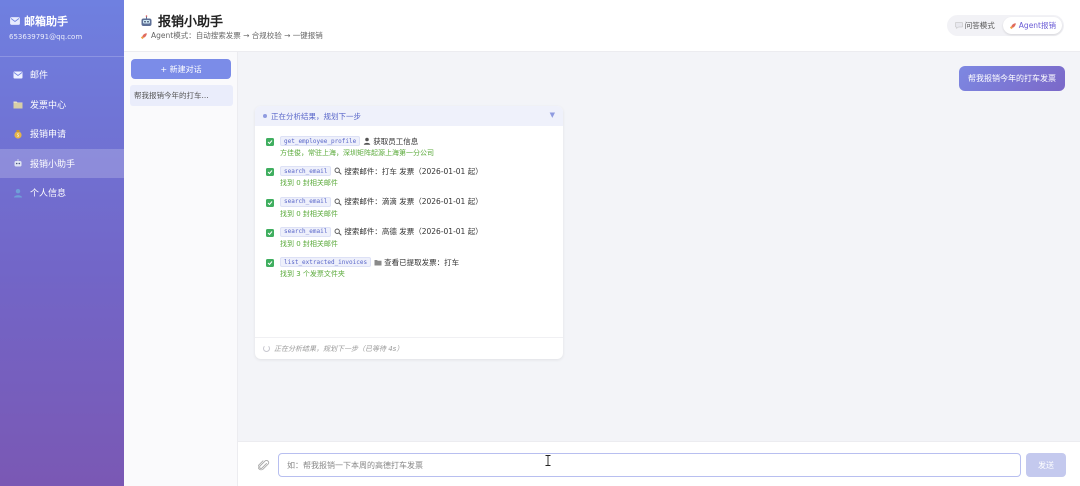  I want to click on page-title: 报销小助手, so click(181, 20).